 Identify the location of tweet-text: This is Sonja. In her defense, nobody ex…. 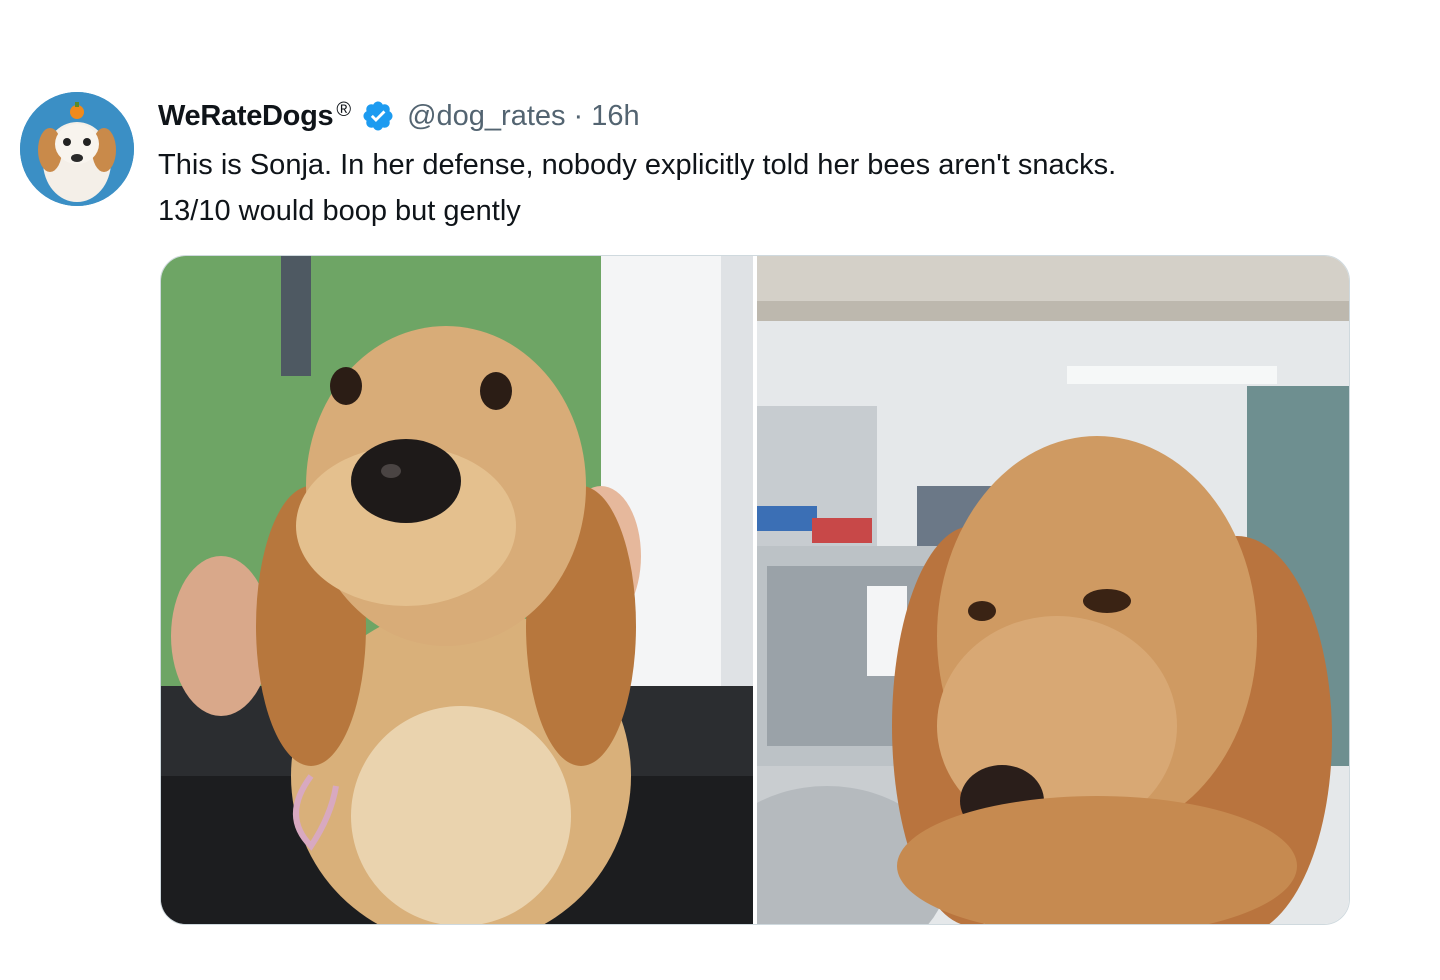
(773, 188).